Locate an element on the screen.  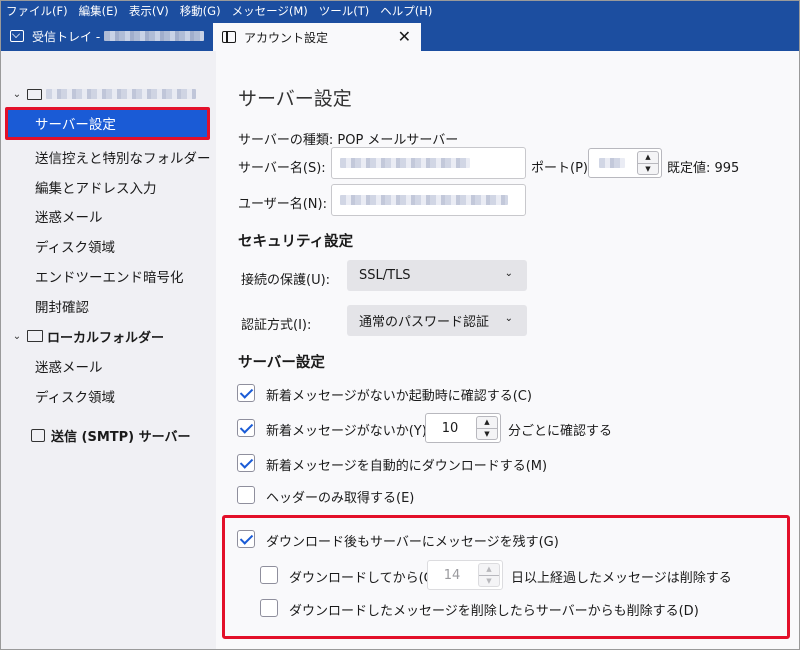
days-stepper: 14 ▲ ▼ is located at coordinates (465, 575).